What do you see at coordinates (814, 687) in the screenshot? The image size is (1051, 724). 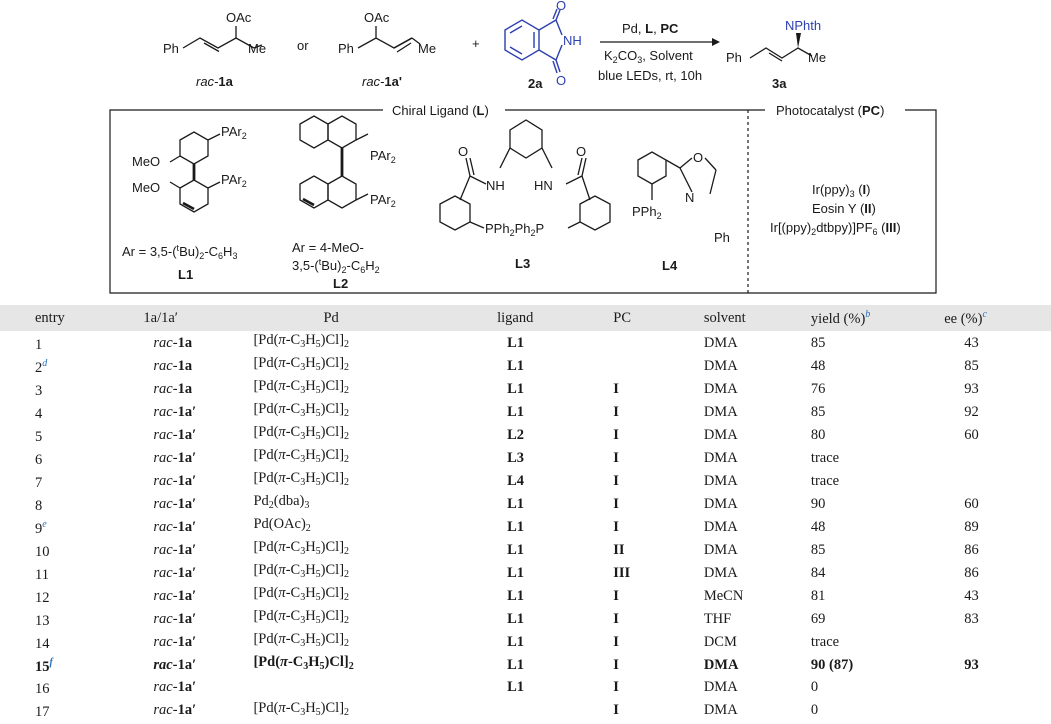 I see `cell-yield: 0` at bounding box center [814, 687].